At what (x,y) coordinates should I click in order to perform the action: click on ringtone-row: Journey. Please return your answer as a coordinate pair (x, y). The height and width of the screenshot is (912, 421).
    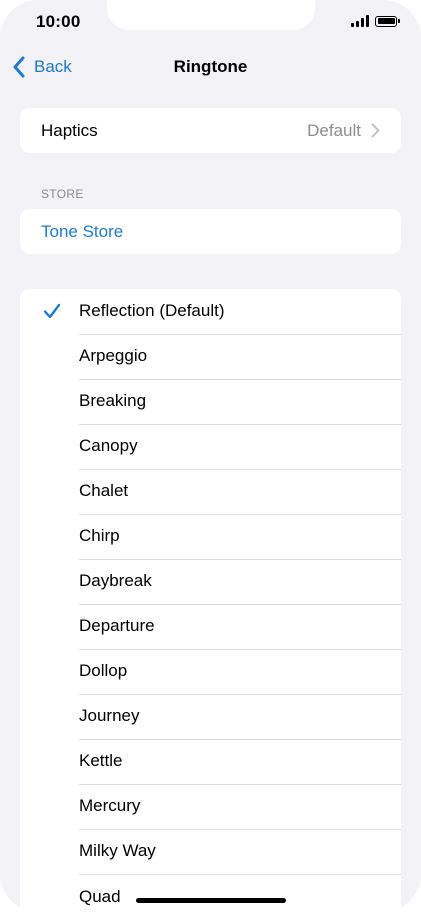
    Looking at the image, I should click on (210, 717).